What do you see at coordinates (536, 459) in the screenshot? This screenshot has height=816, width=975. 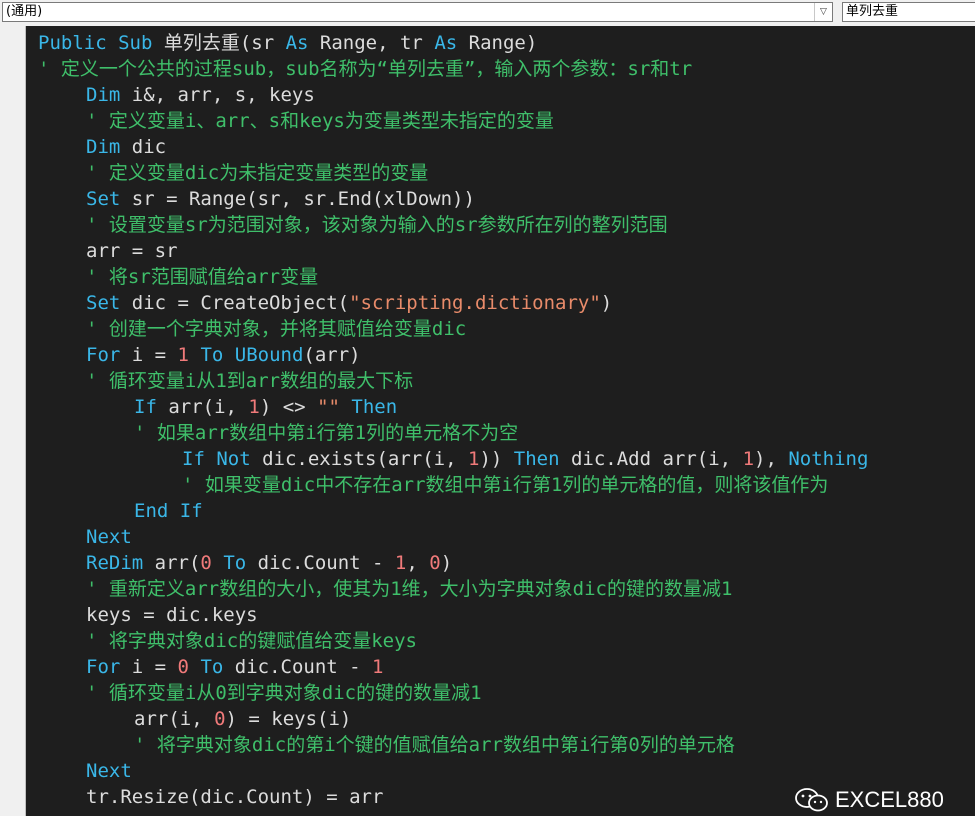 I see `code-token-kw: Then` at bounding box center [536, 459].